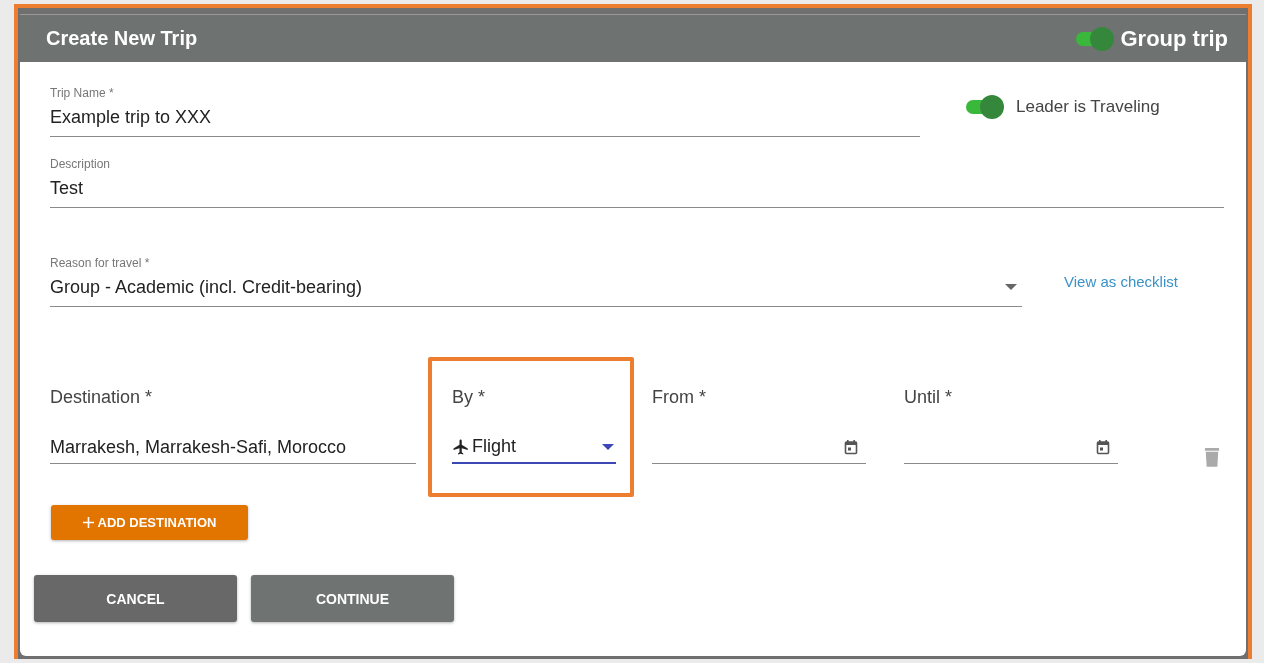 This screenshot has height=663, width=1264. Describe the element at coordinates (1121, 281) in the screenshot. I see `view-checklist-link: View as checklist` at that location.